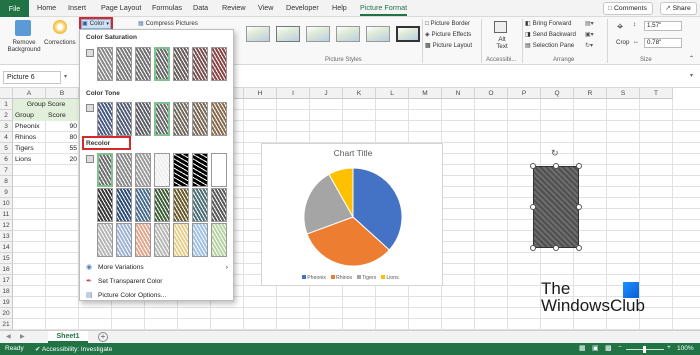 Image resolution: width=700 pixels, height=355 pixels. Describe the element at coordinates (448, 45) in the screenshot. I see `picture-layout-button: ▩ Picture Layout` at that location.